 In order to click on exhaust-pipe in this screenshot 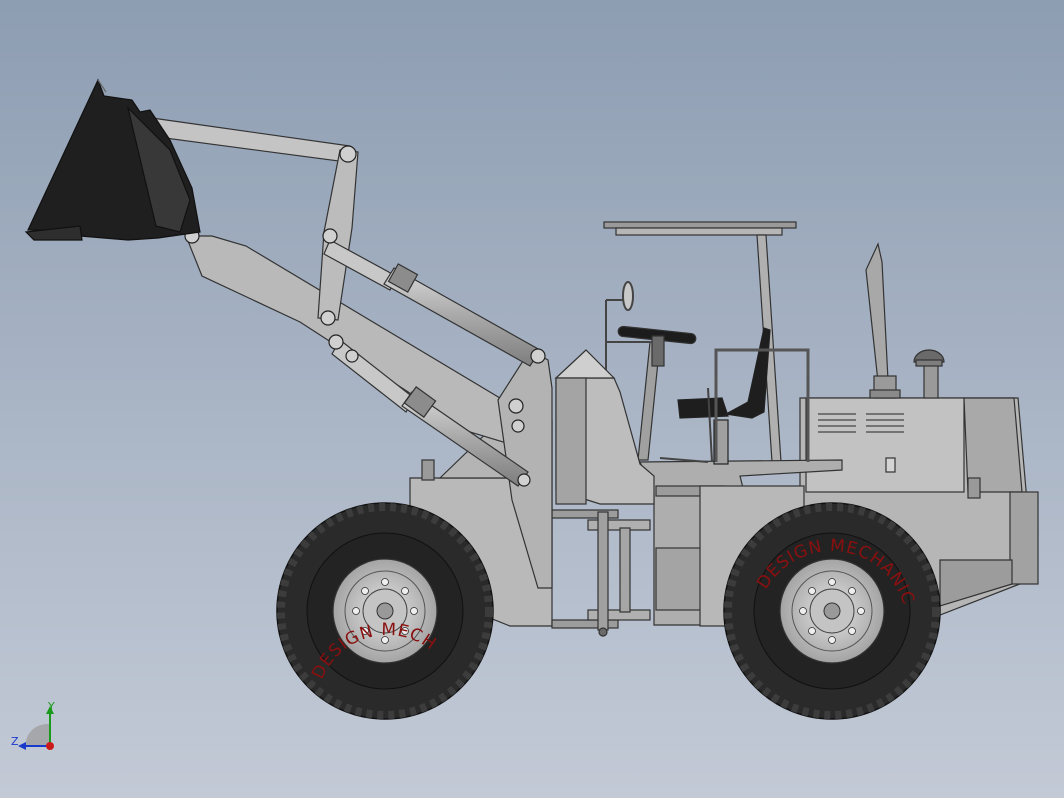, I will do `click(883, 320)`.